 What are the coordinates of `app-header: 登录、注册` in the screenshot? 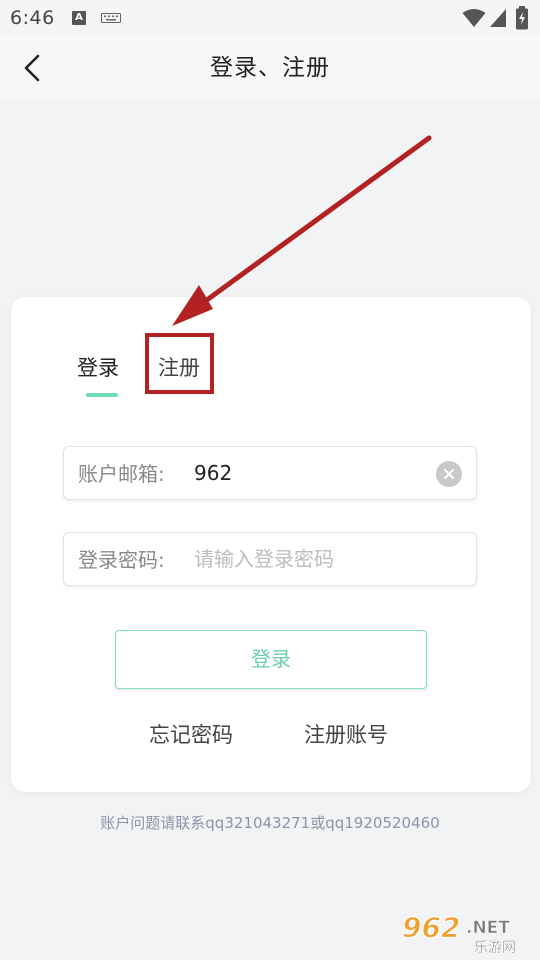 It's located at (270, 68).